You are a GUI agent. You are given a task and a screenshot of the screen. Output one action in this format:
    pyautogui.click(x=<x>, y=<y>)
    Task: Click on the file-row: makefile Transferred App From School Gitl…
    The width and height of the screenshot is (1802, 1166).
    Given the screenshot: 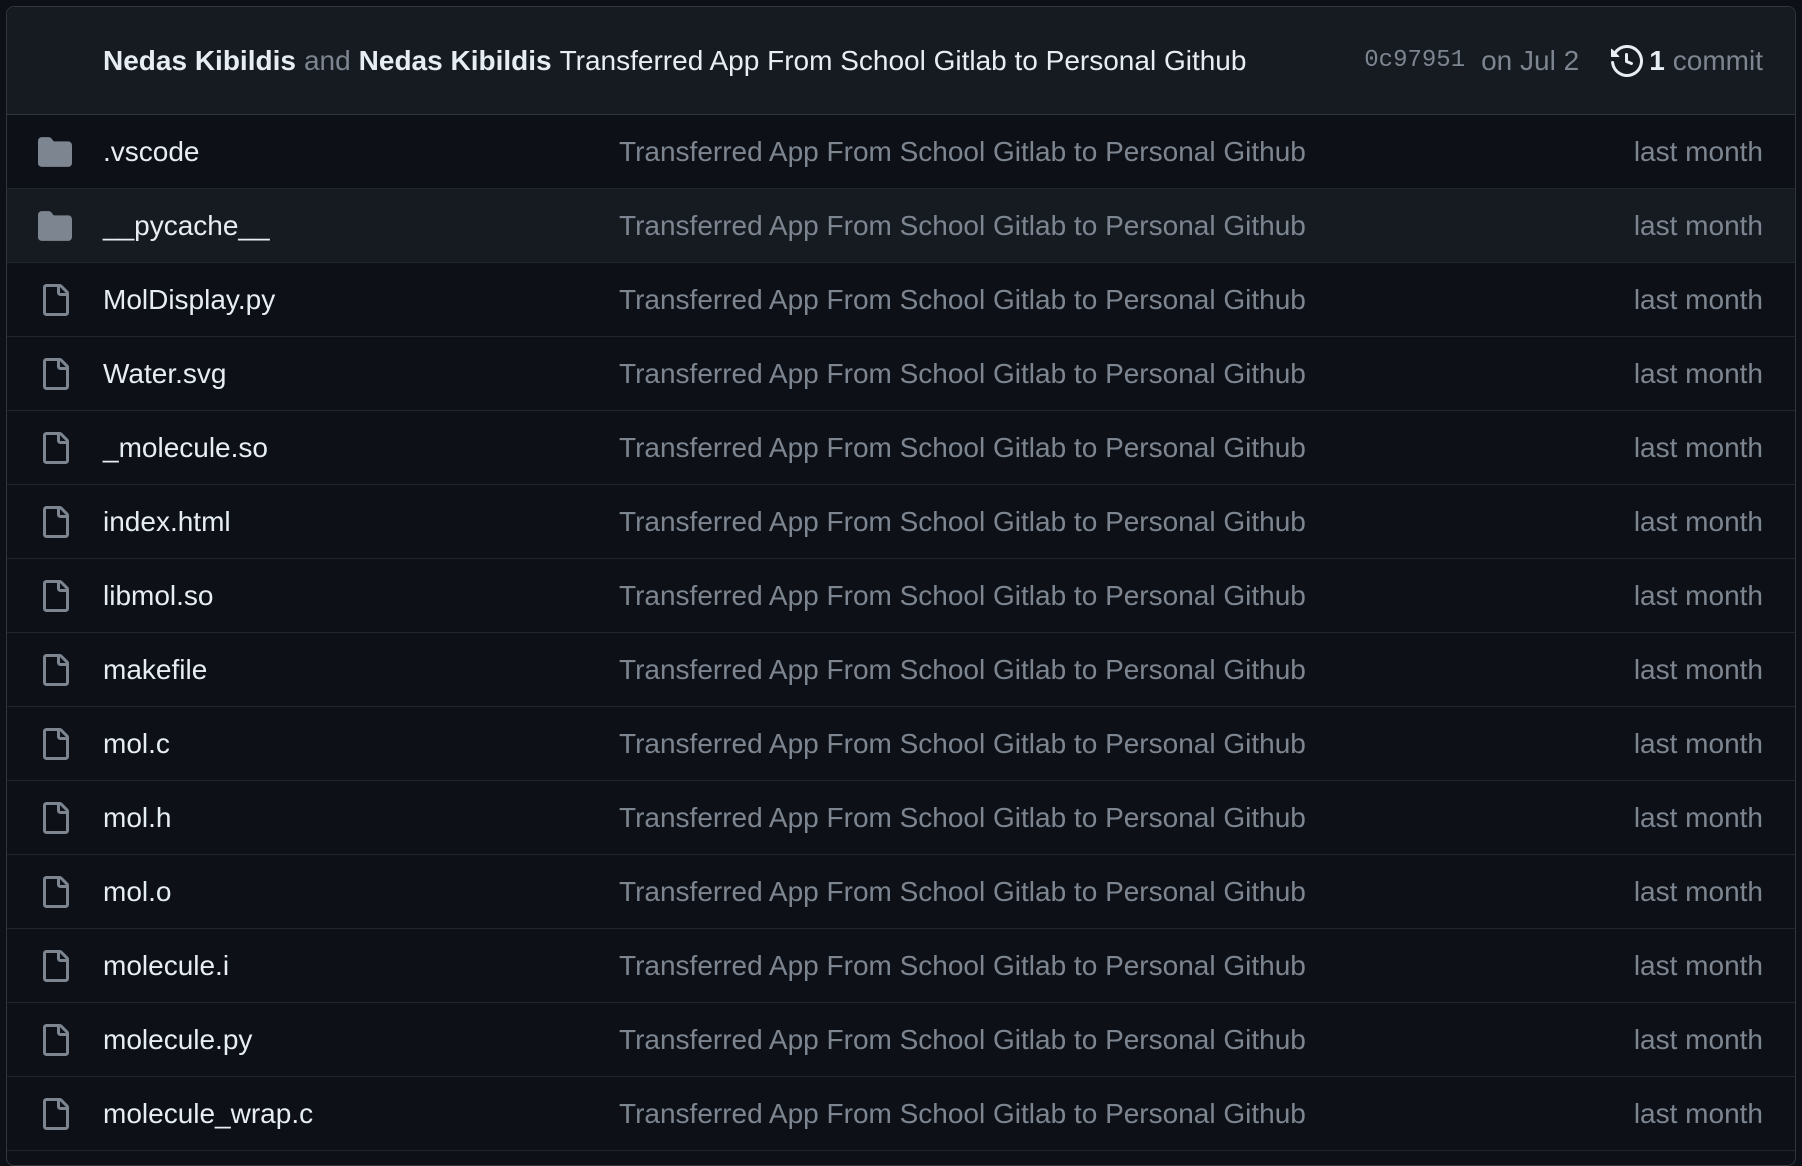 What is the action you would take?
    pyautogui.click(x=901, y=670)
    